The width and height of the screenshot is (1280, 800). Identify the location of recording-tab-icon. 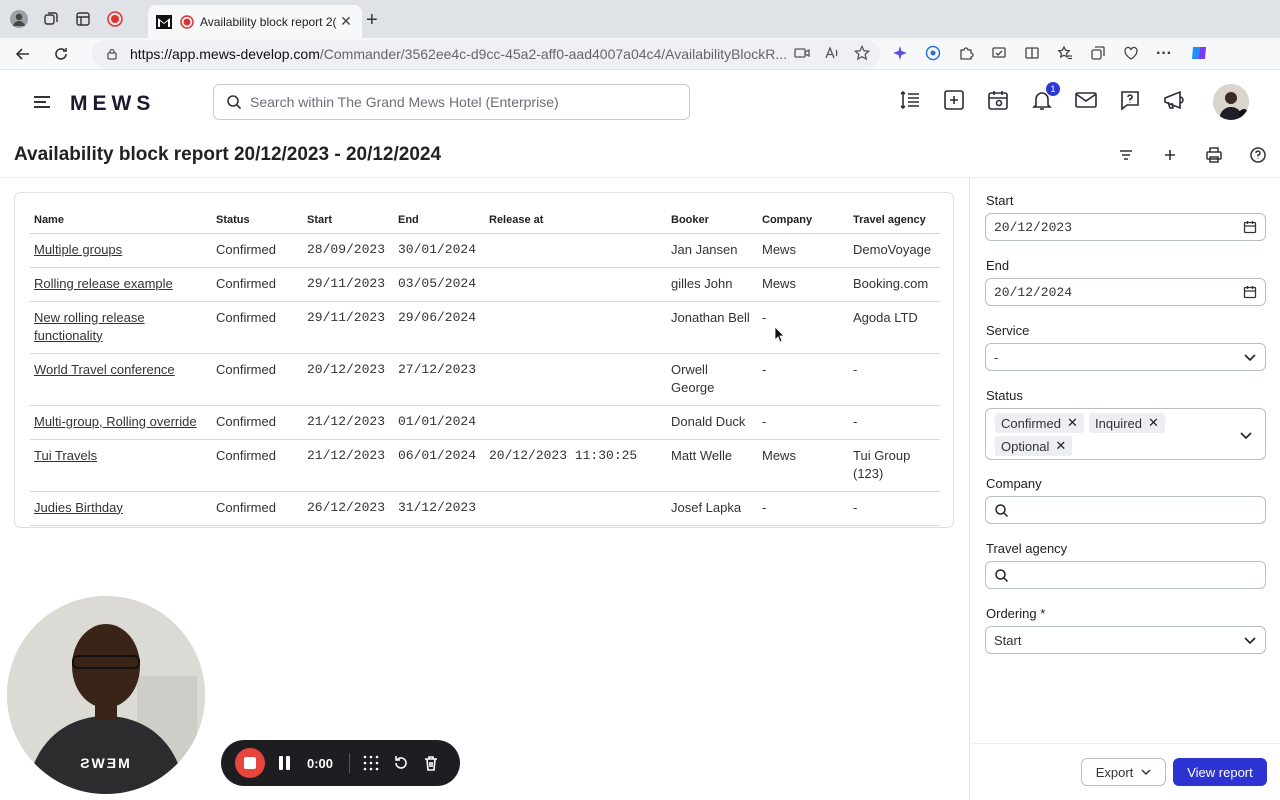
(115, 19).